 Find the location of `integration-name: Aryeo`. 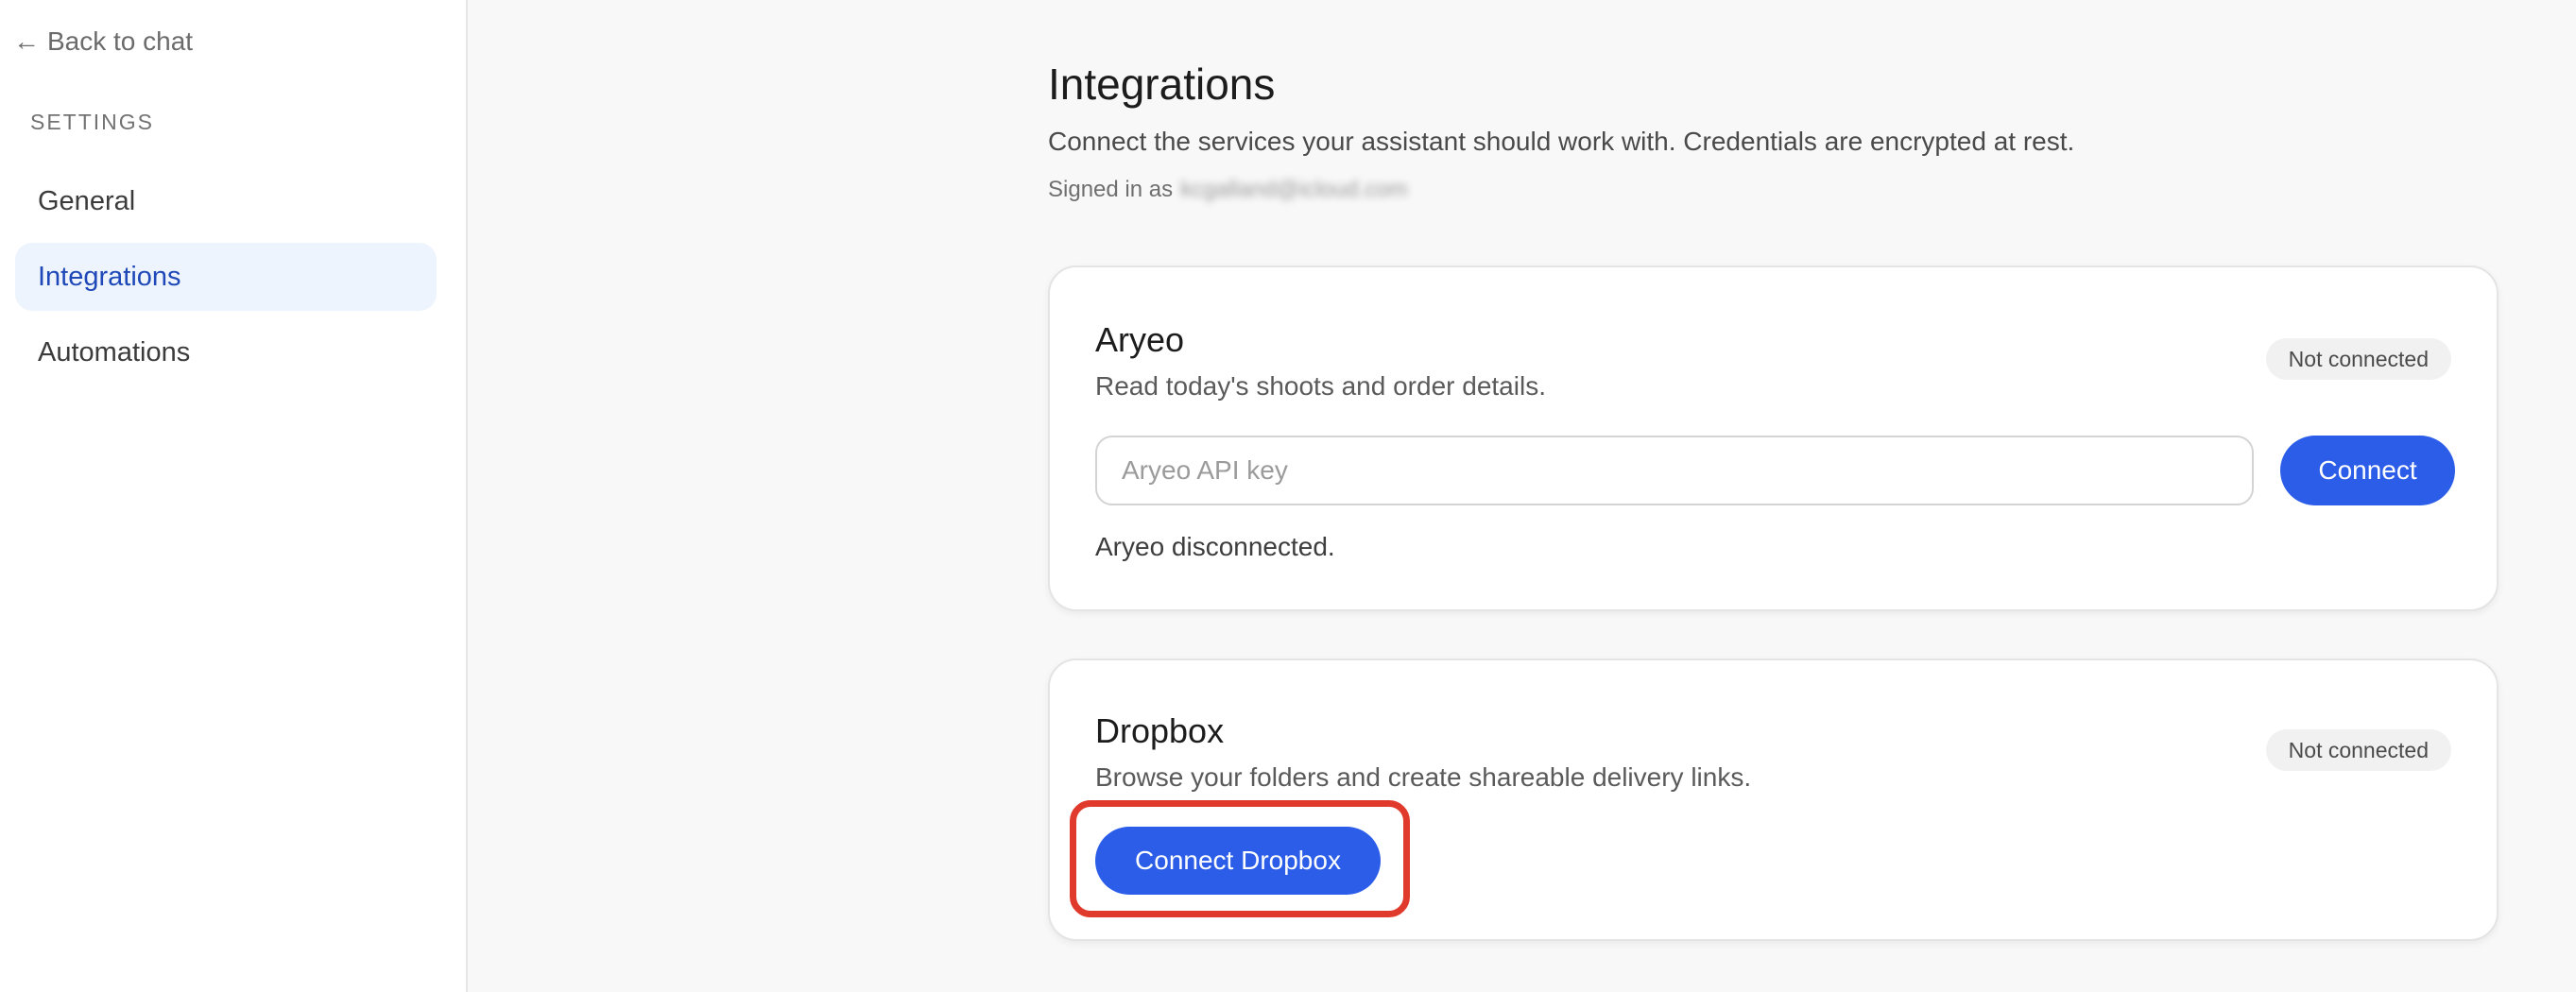

integration-name: Aryeo is located at coordinates (1140, 339).